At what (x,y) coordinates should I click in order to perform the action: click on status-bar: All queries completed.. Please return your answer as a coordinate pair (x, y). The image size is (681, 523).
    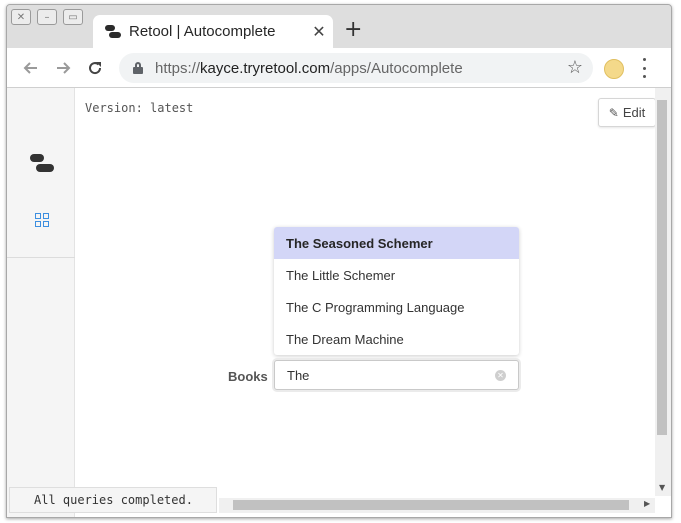
    Looking at the image, I should click on (113, 500).